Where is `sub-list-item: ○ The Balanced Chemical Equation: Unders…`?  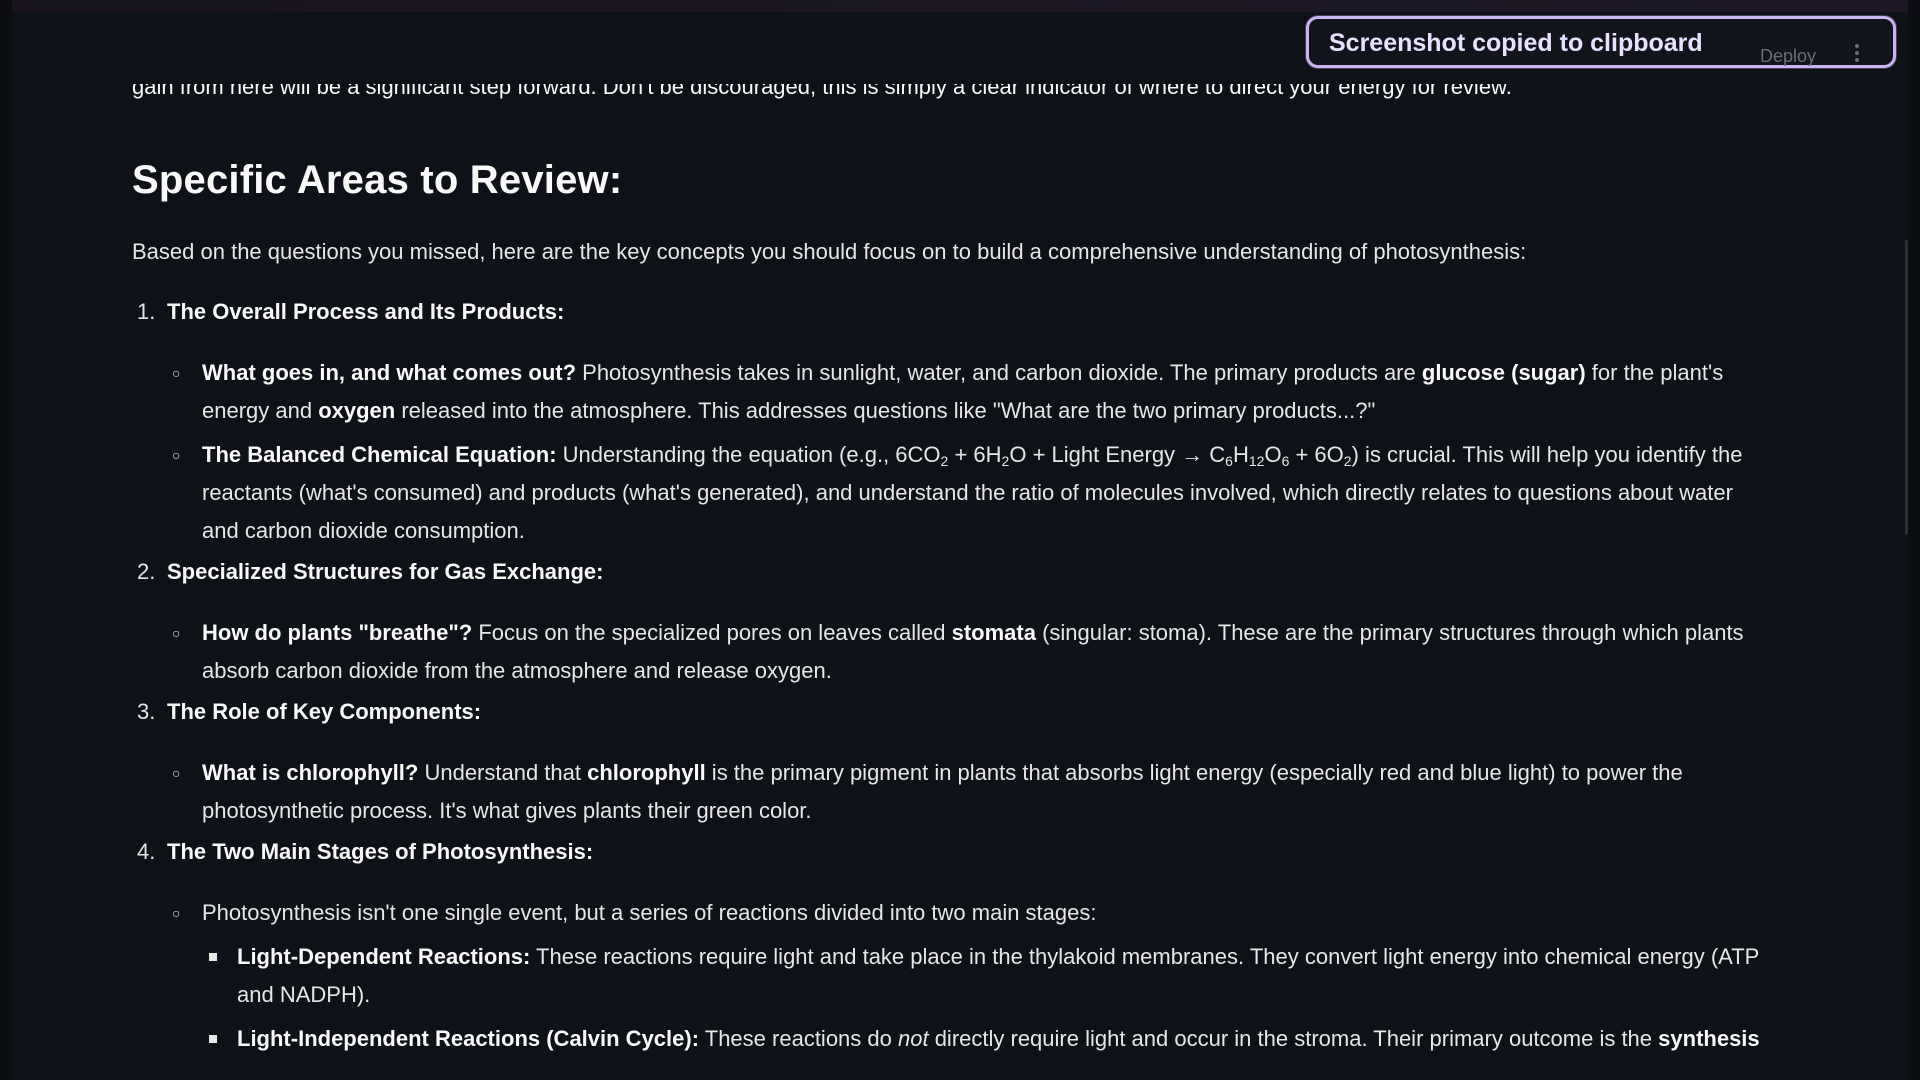
sub-list-item: ○ The Balanced Chemical Equation: Unders… is located at coordinates (977, 493).